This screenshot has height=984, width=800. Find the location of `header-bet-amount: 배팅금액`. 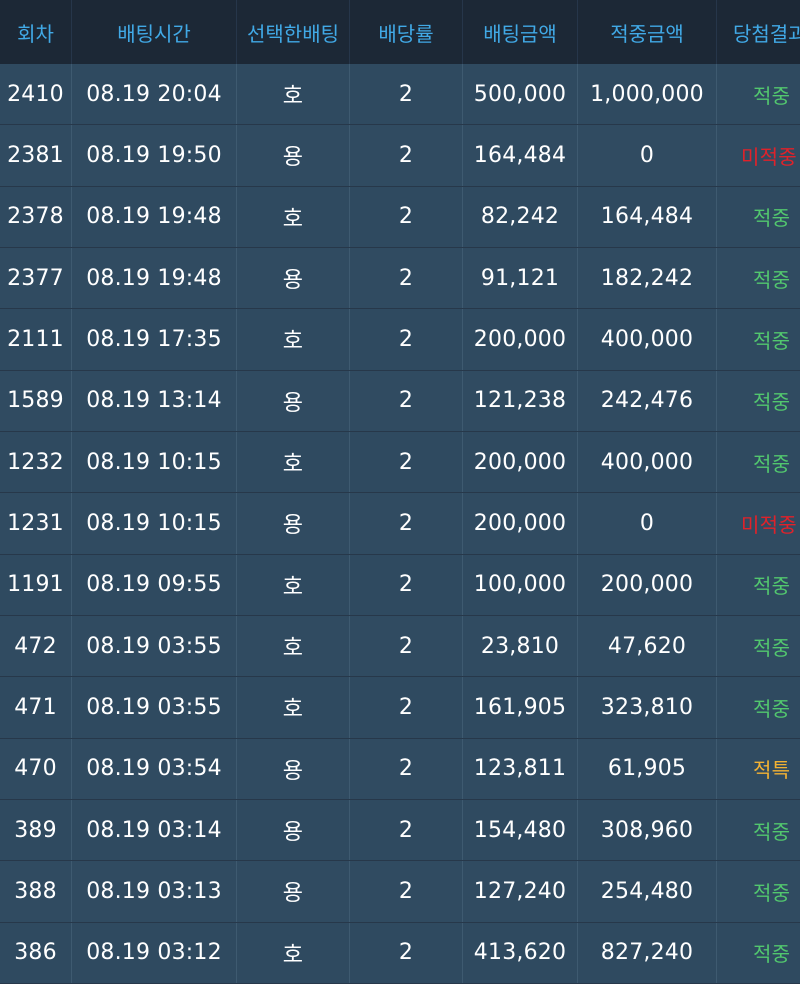

header-bet-amount: 배팅금액 is located at coordinates (520, 32).